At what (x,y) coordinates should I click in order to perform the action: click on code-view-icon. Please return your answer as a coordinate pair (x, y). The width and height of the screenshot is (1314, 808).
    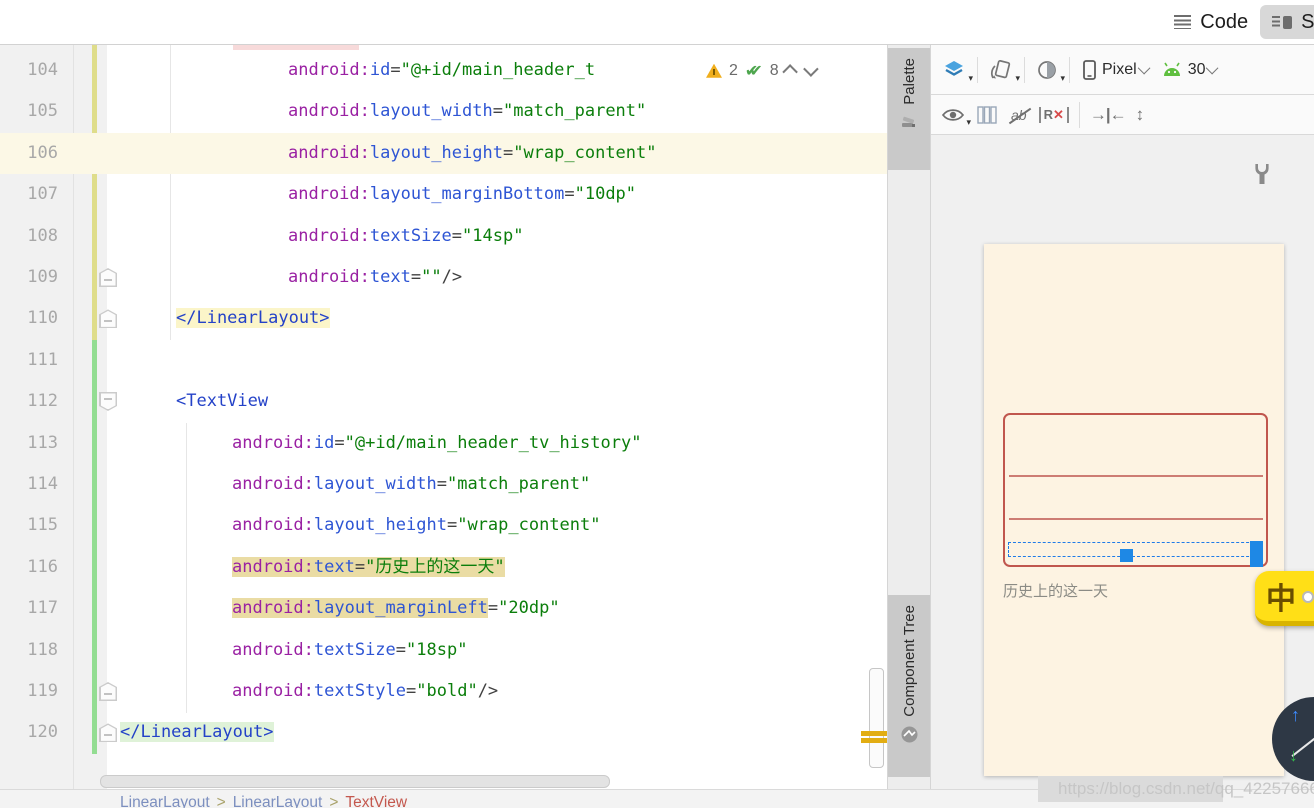
    Looking at the image, I should click on (1183, 22).